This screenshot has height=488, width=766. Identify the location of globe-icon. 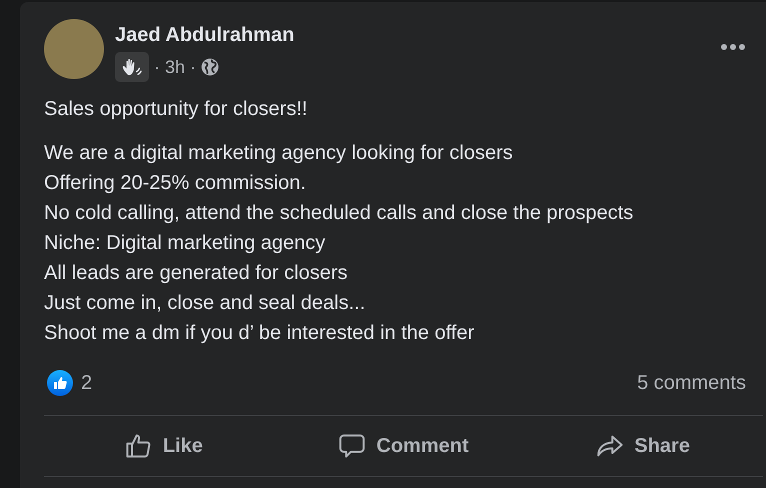
(210, 67).